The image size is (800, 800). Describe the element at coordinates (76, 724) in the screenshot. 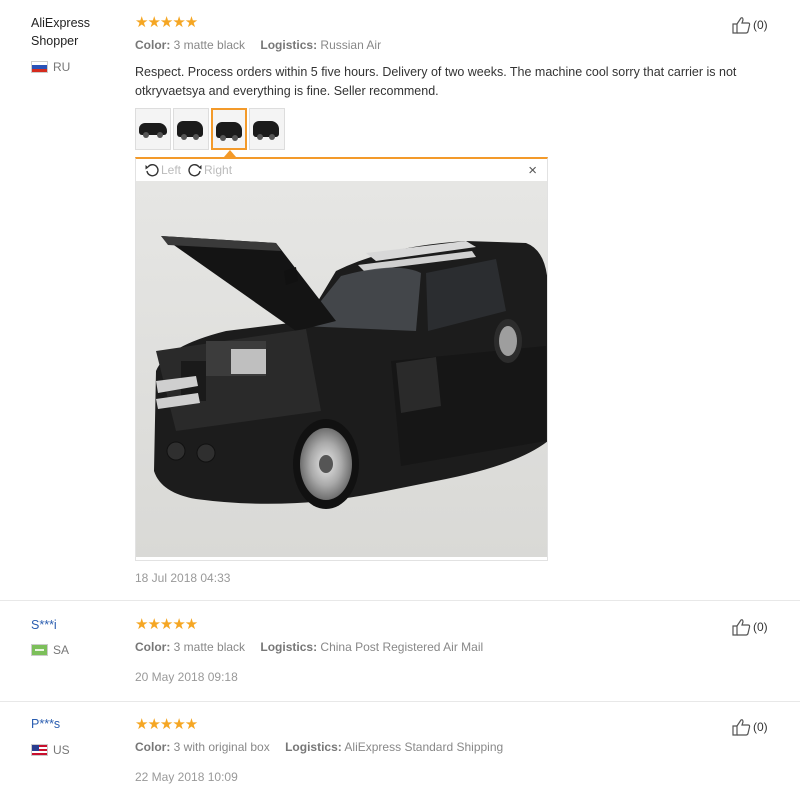

I see `reviewer-name: P***s` at that location.